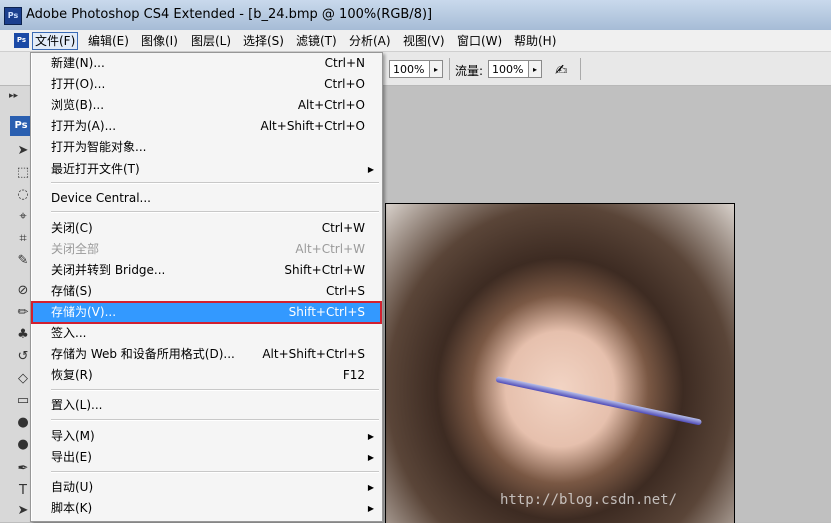  Describe the element at coordinates (206, 169) in the screenshot. I see `menu-item-recent-files: 最近打开文件(T) ▶` at that location.